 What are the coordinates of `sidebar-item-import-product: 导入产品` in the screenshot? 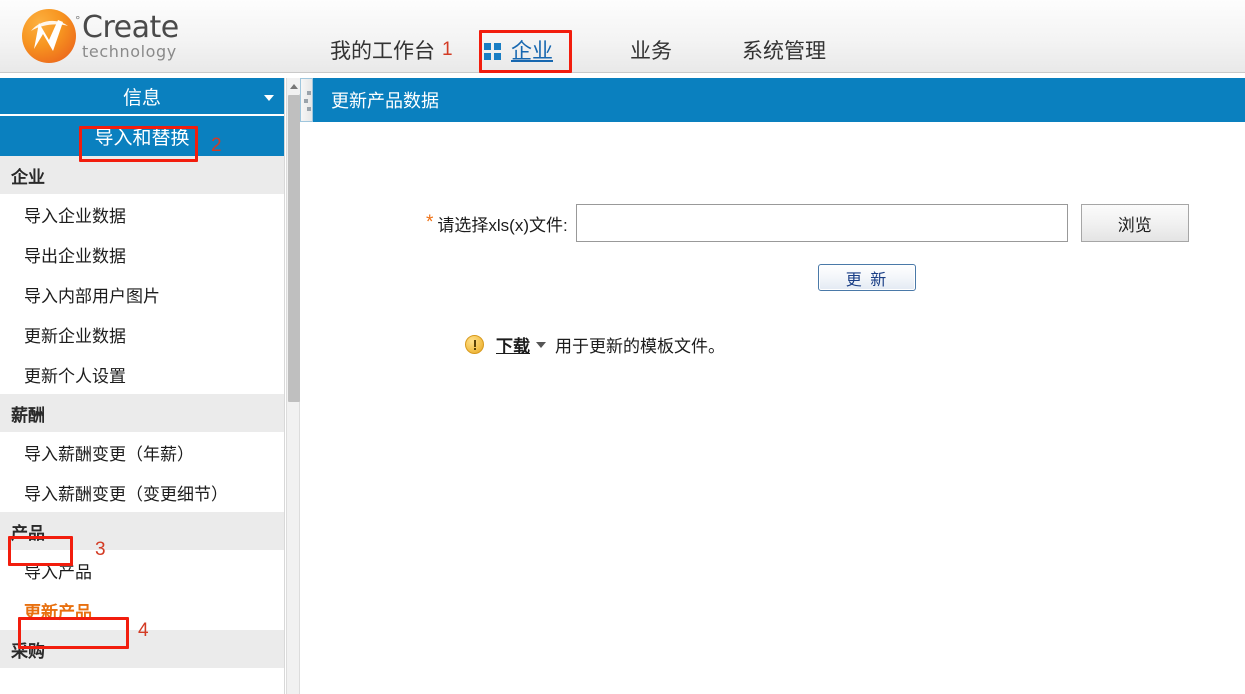 It's located at (142, 570).